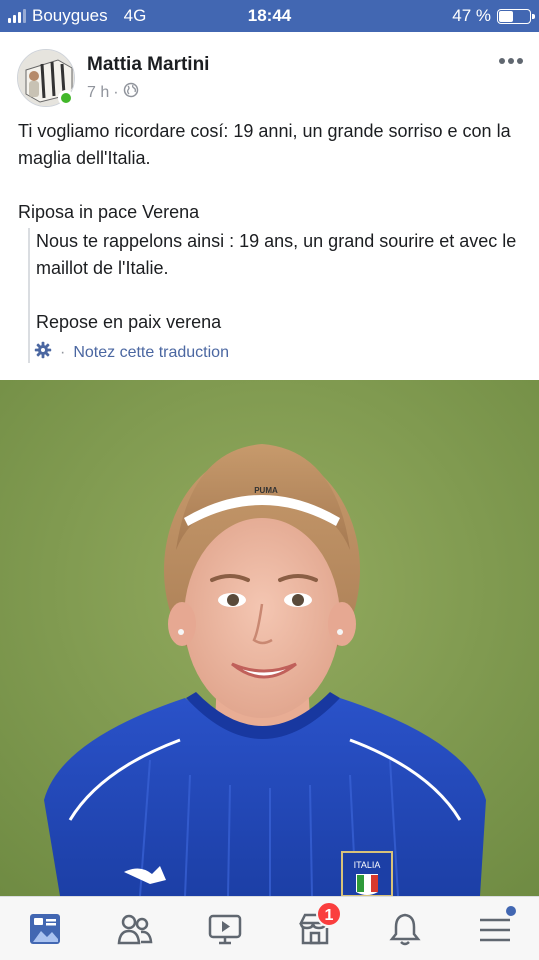 Image resolution: width=539 pixels, height=960 pixels. I want to click on rate-translation-label: Notez cette traduction, so click(151, 353).